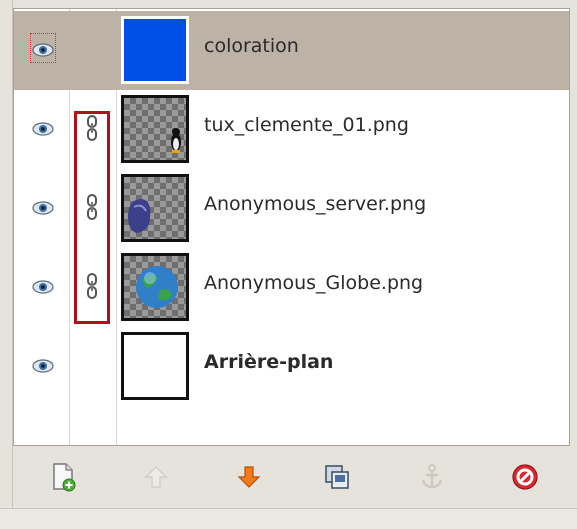 This screenshot has width=577, height=529. I want to click on raise-layer-icon, so click(156, 477).